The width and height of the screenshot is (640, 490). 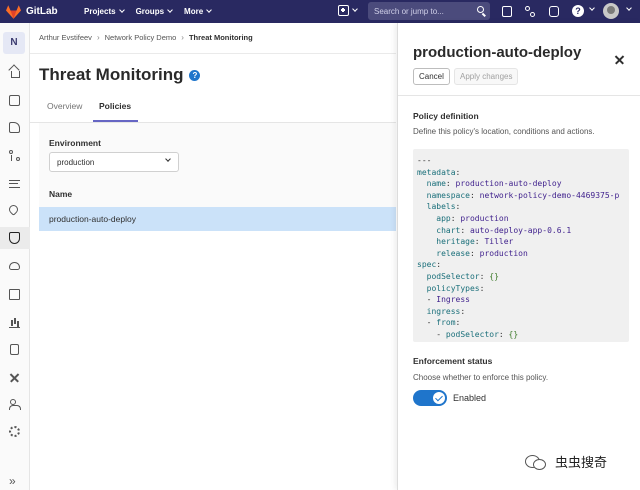 What do you see at coordinates (343, 10) in the screenshot?
I see `plus-square-icon` at bounding box center [343, 10].